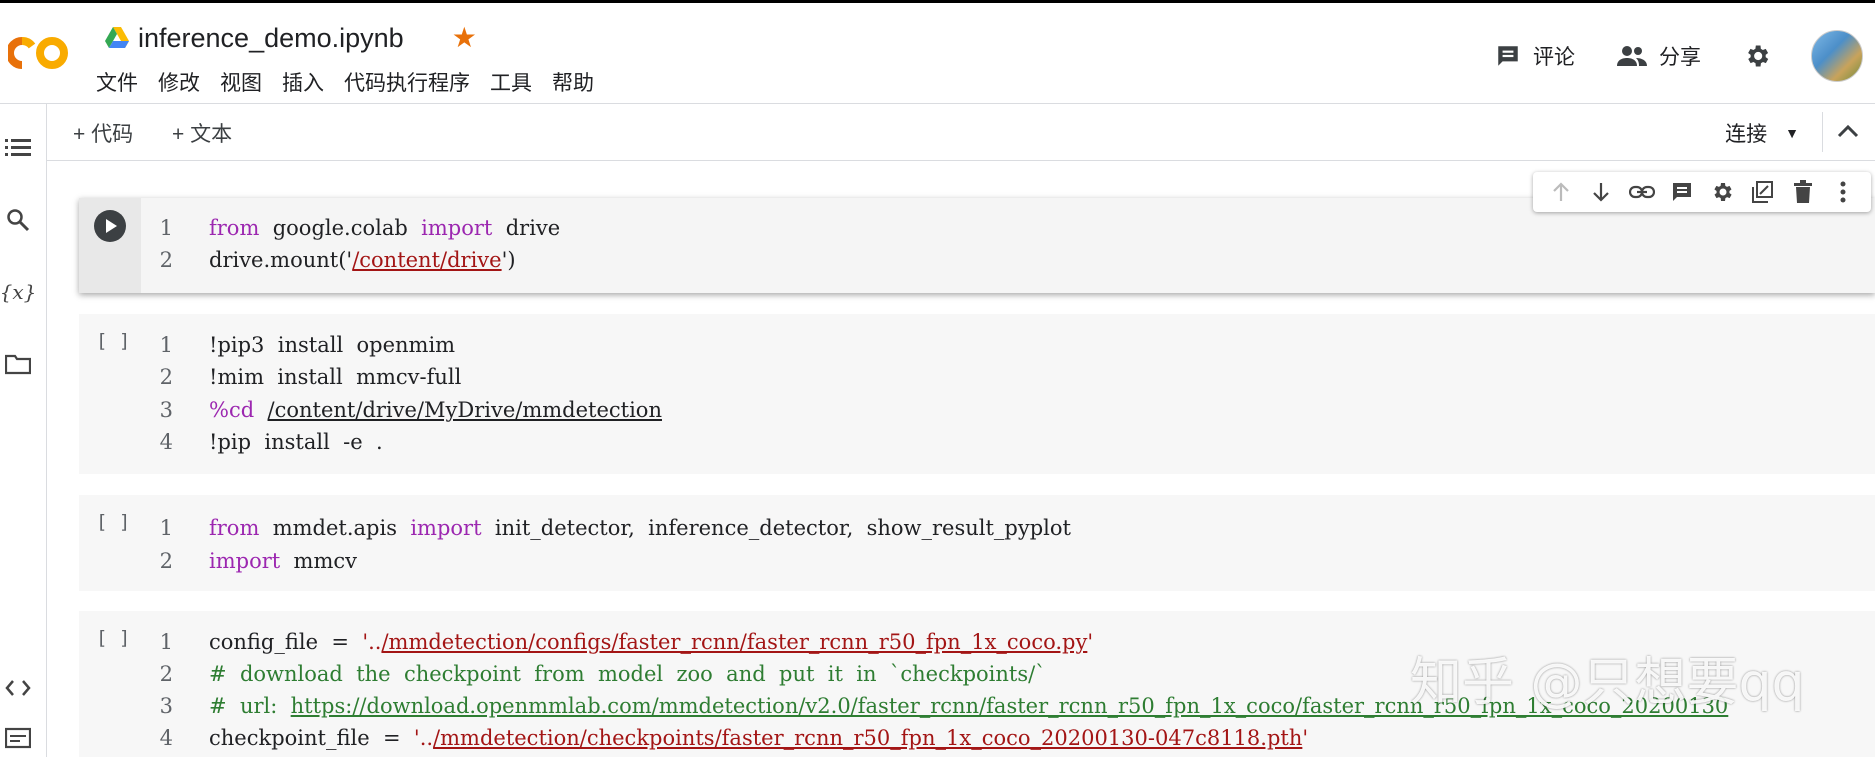 The image size is (1875, 757). I want to click on variables-icon: {x}, so click(18, 292).